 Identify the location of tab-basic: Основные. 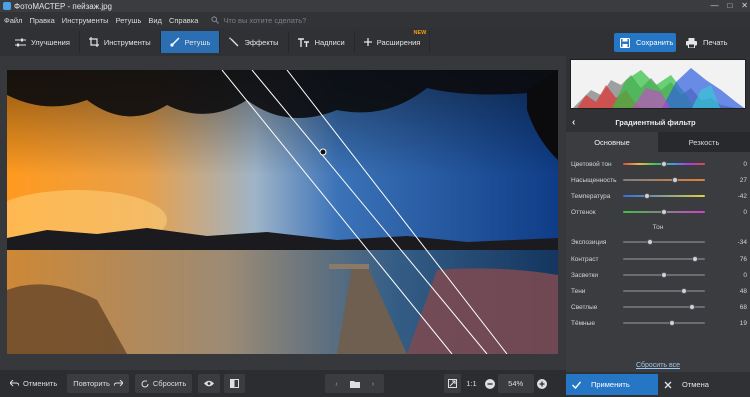
(612, 142).